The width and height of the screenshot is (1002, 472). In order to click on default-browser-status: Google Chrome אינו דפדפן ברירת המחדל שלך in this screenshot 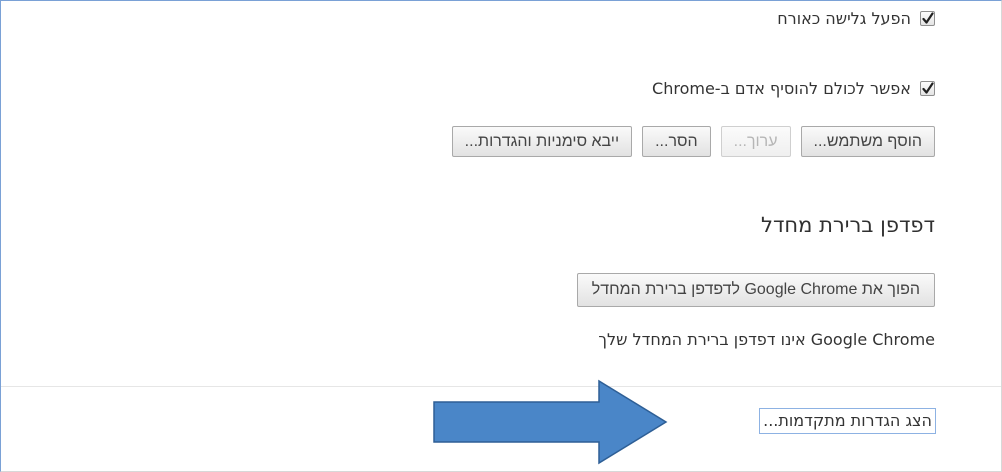, I will do `click(766, 339)`.